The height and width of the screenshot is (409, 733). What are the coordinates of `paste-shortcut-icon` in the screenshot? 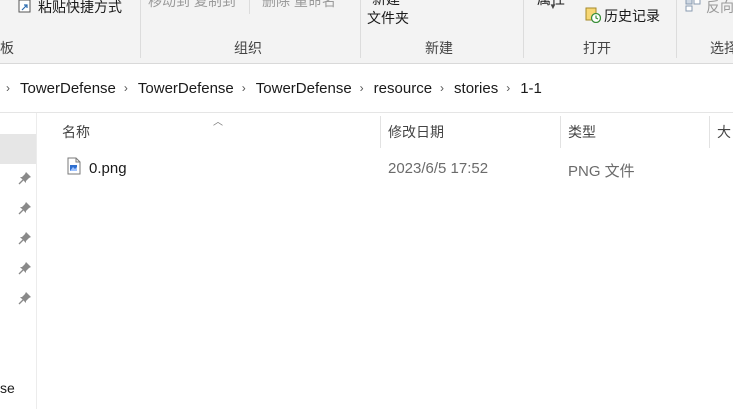 It's located at (24, 6).